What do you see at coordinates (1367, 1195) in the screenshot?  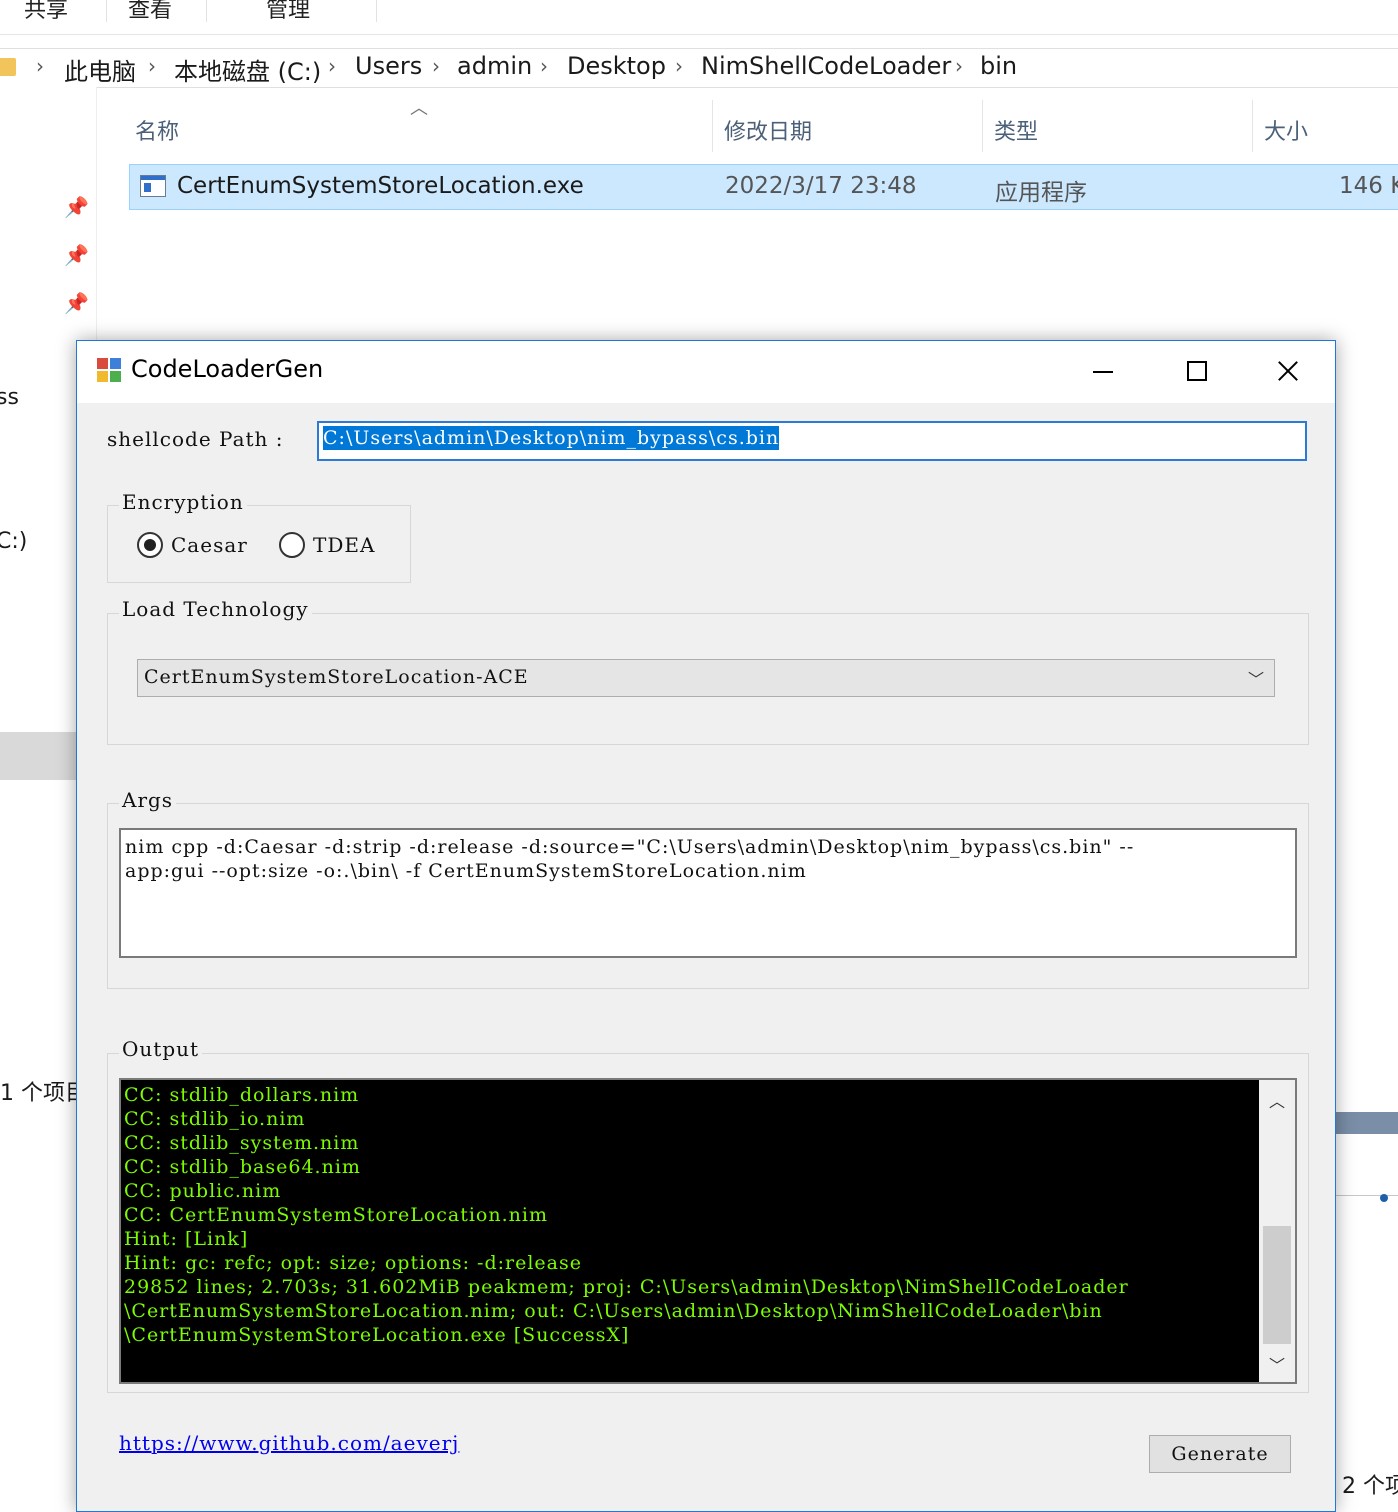 I see `background-window-divider` at bounding box center [1367, 1195].